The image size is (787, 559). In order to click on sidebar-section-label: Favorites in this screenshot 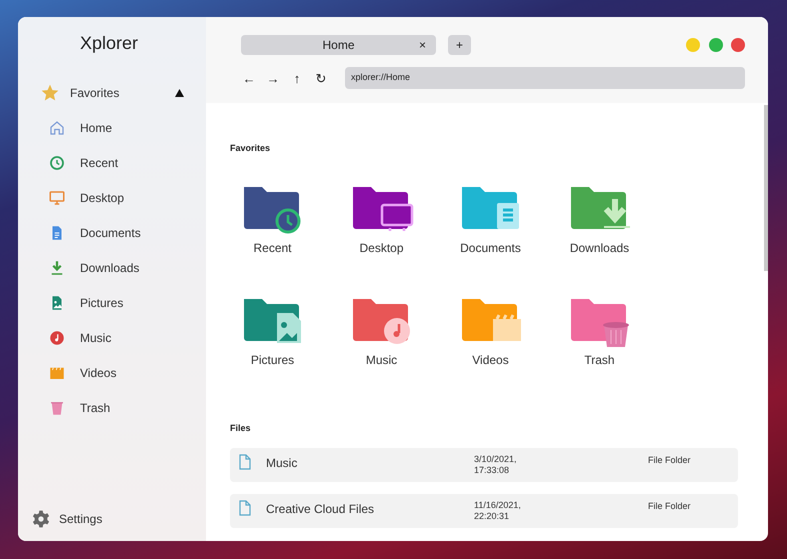, I will do `click(95, 93)`.